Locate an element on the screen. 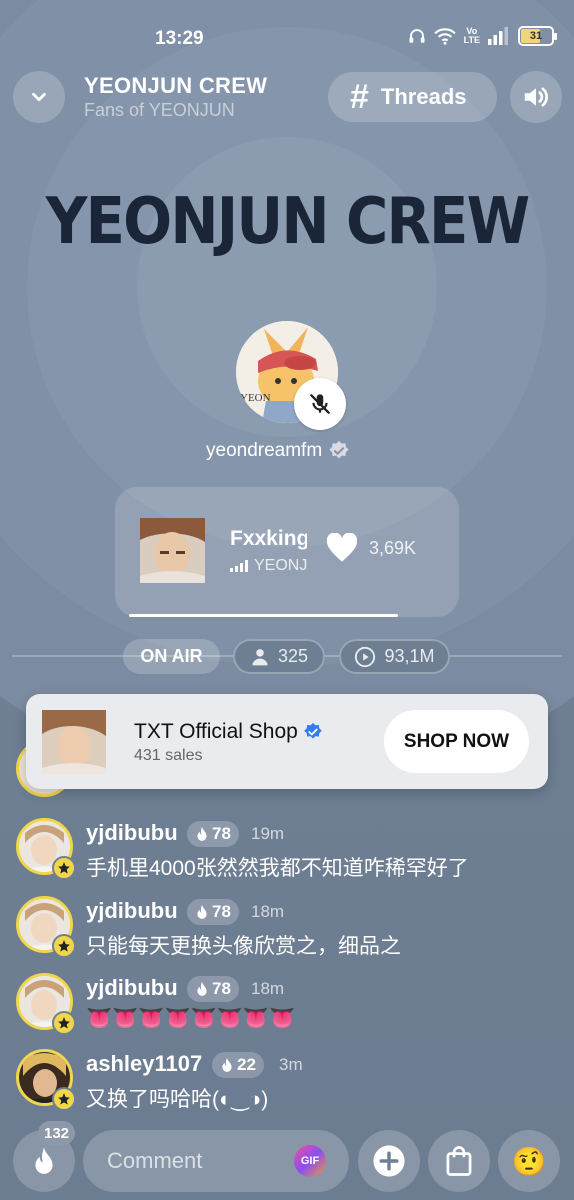  host-name-row: yeondreamfm is located at coordinates (278, 451).